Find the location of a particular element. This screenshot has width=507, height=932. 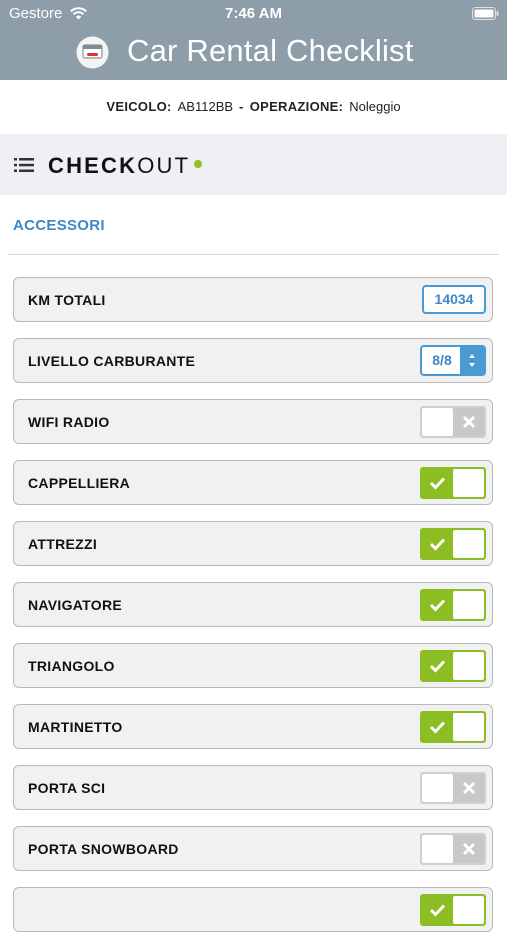

battery-icon is located at coordinates (485, 13).